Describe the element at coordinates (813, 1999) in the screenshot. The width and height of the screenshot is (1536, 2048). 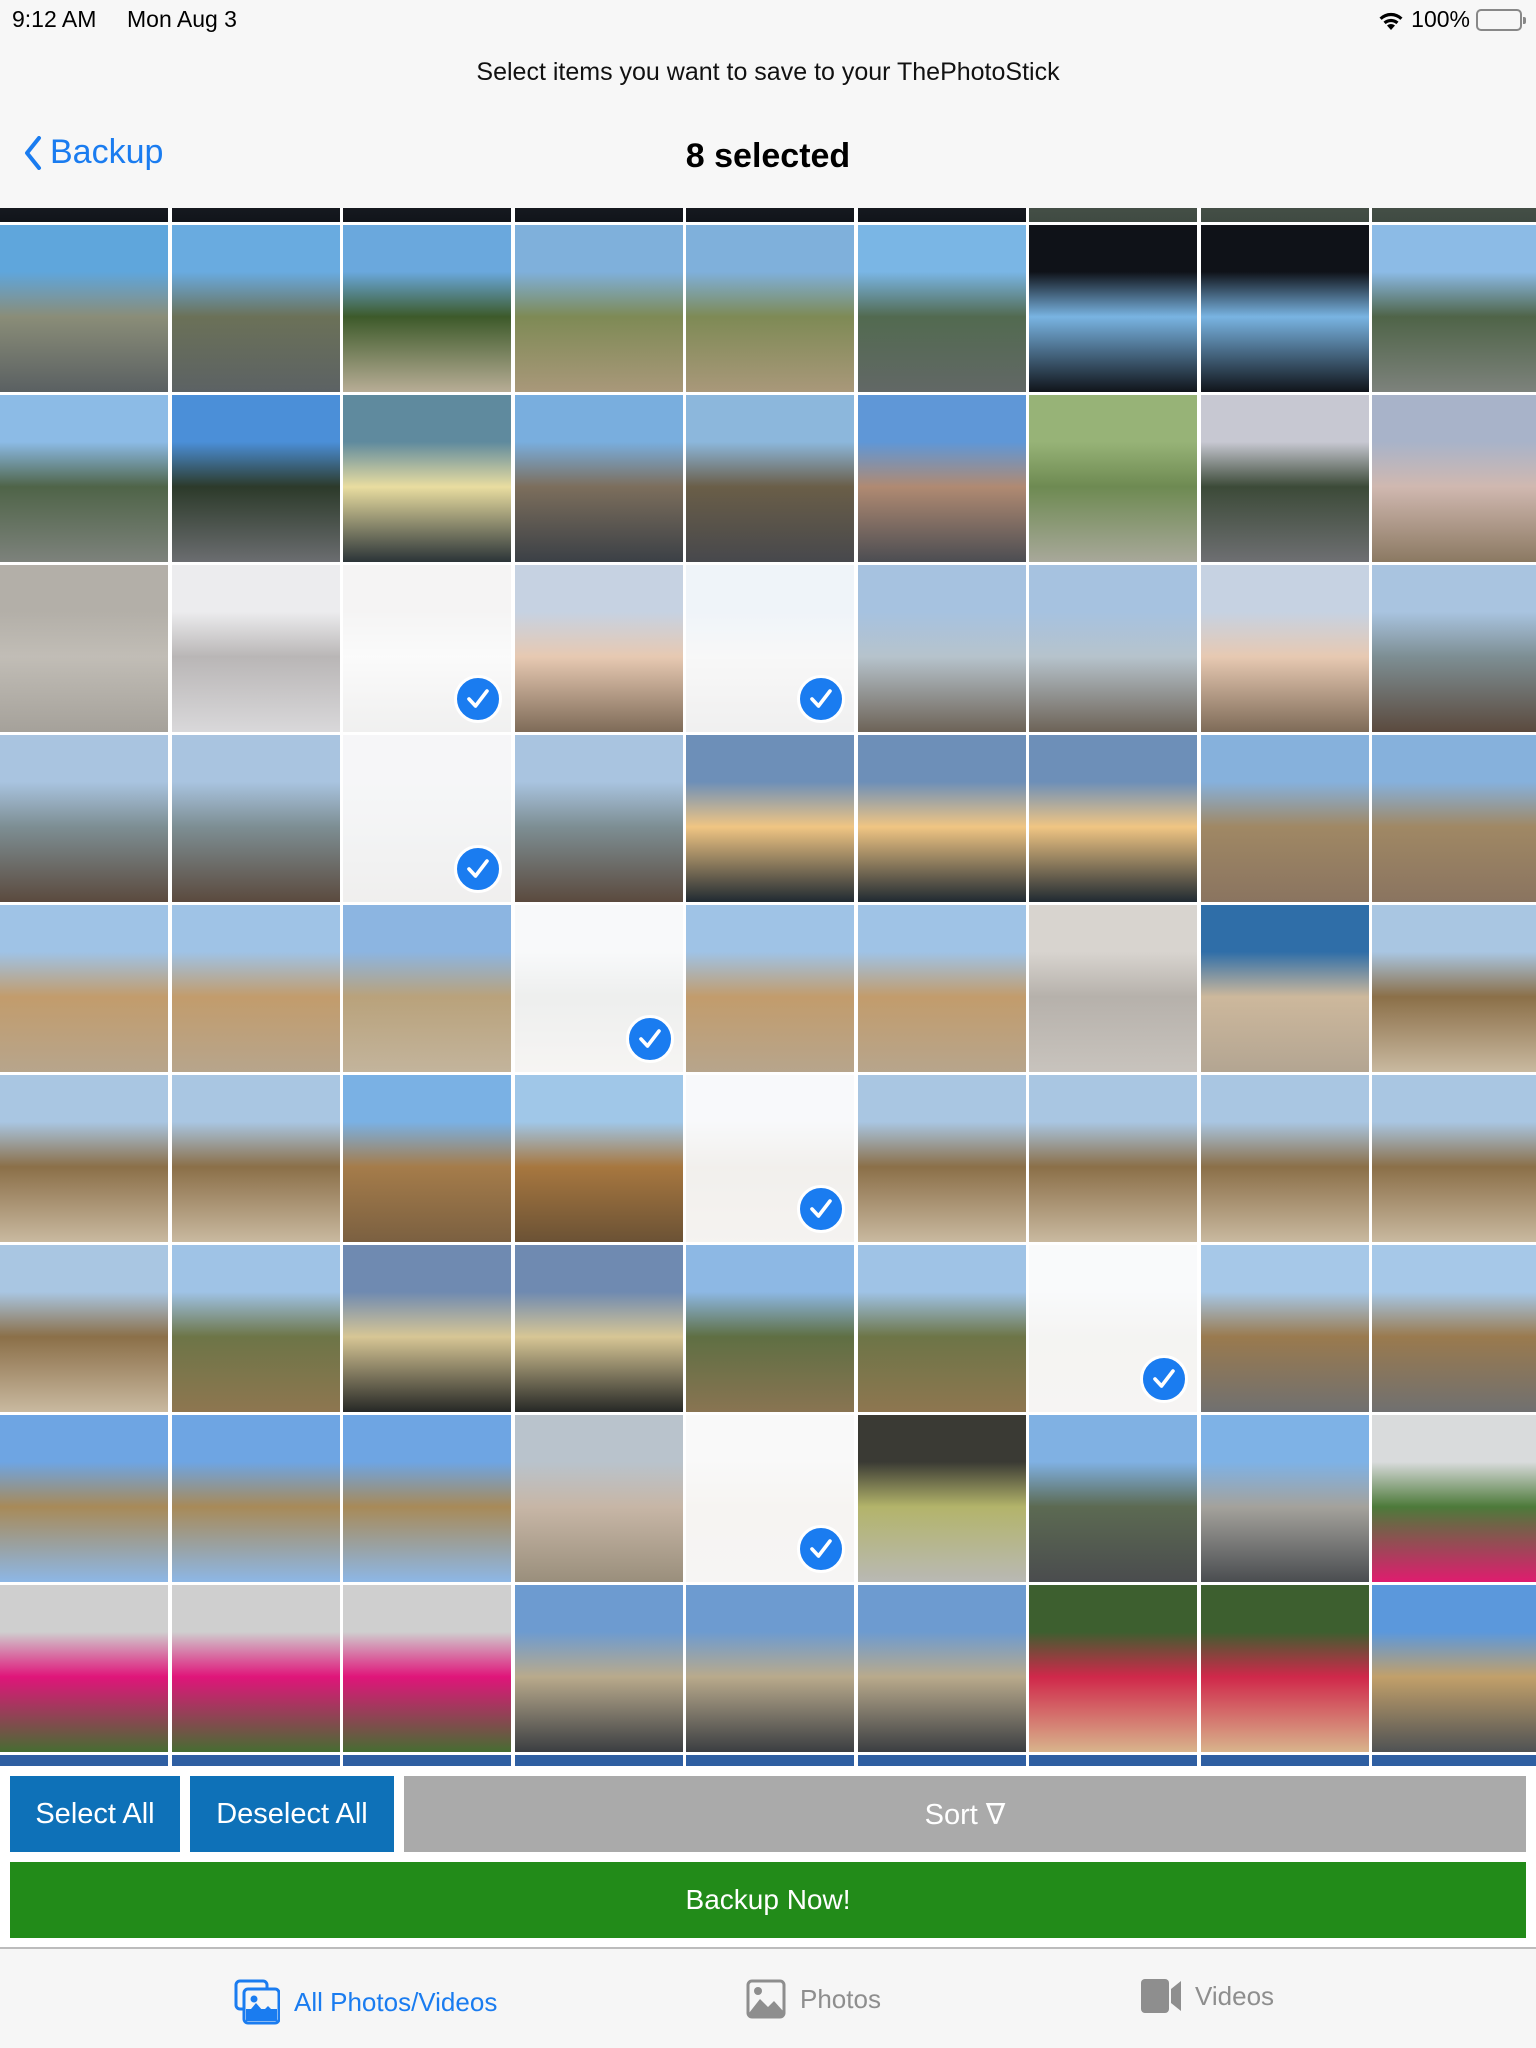
I see `tab-photos: Photos` at that location.